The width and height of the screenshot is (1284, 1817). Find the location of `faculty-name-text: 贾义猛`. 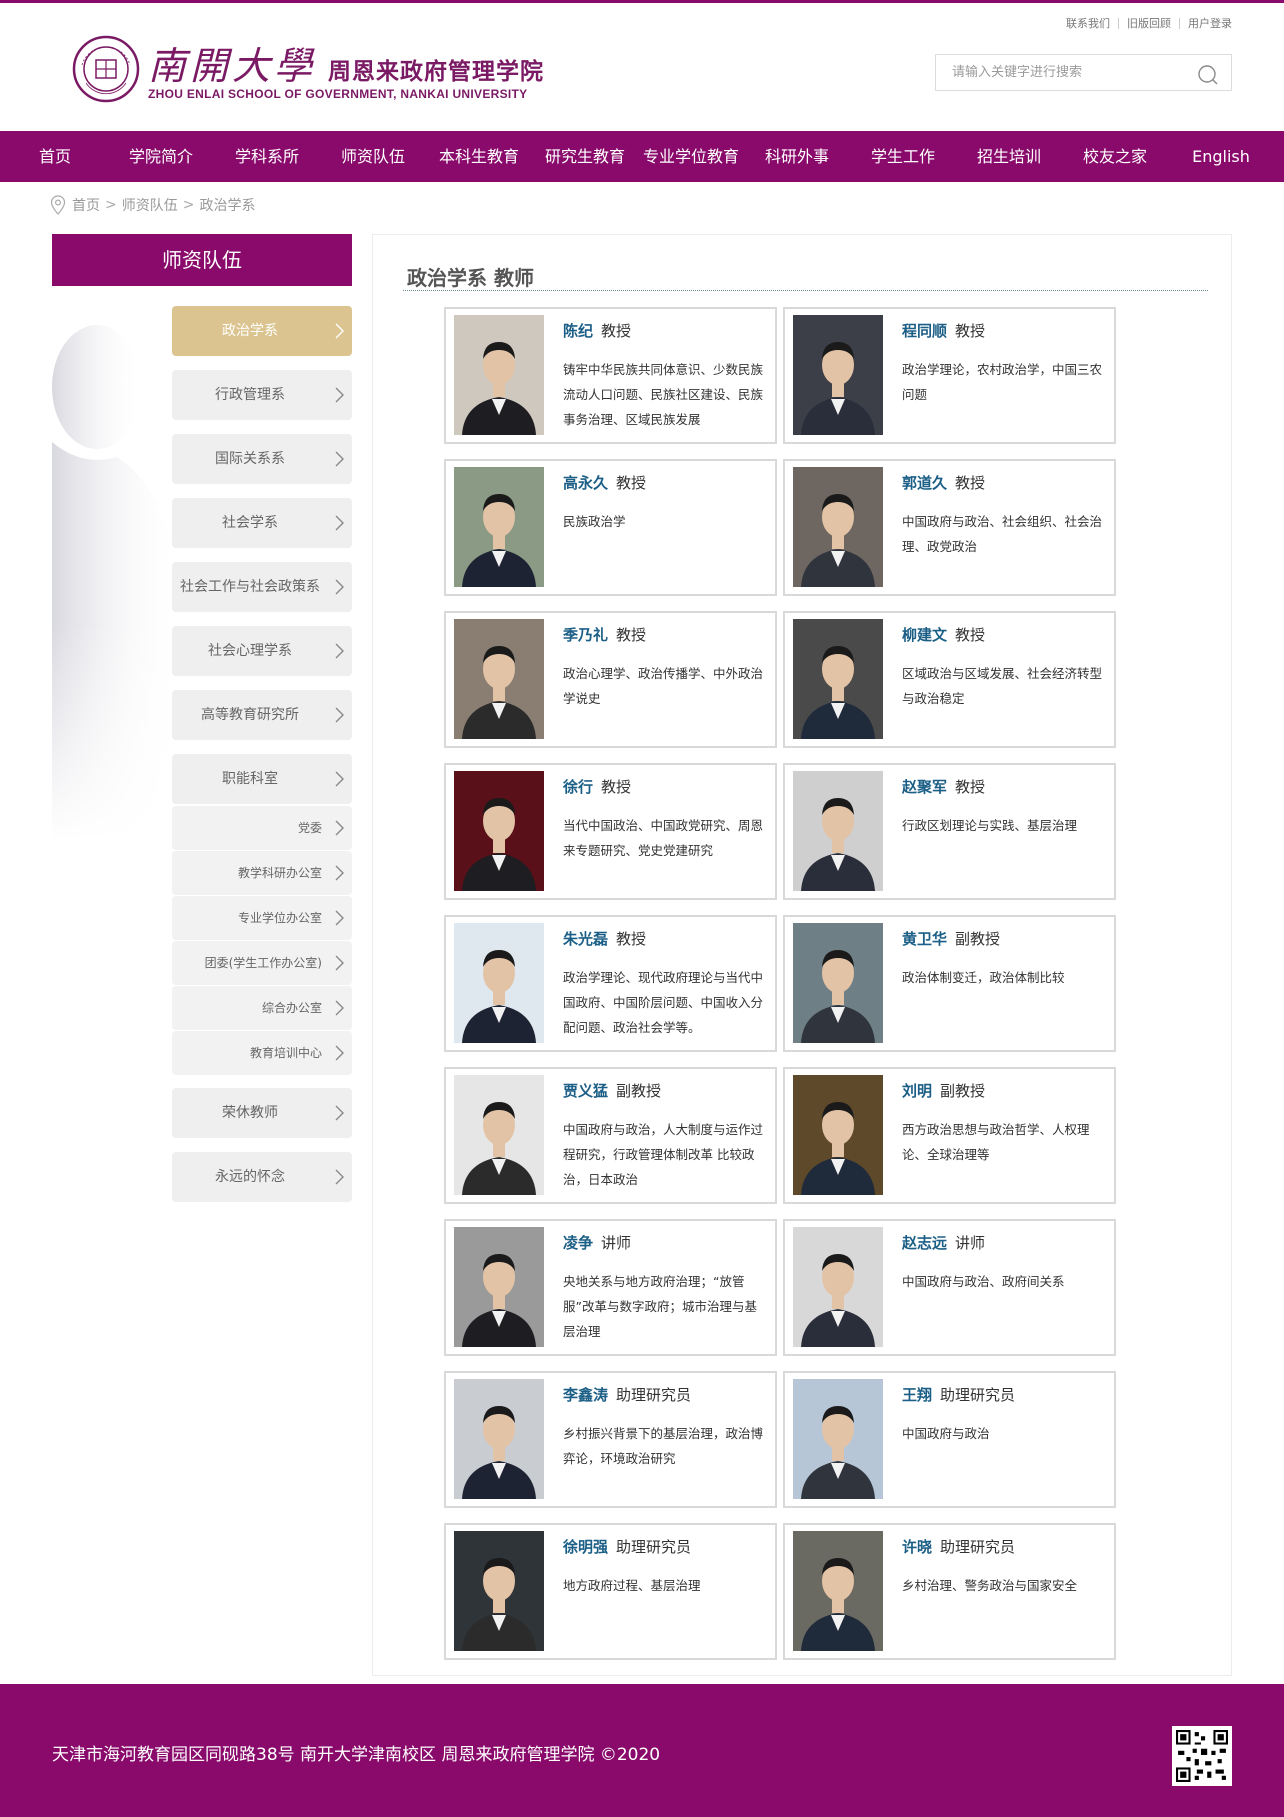

faculty-name-text: 贾义猛 is located at coordinates (585, 1091).